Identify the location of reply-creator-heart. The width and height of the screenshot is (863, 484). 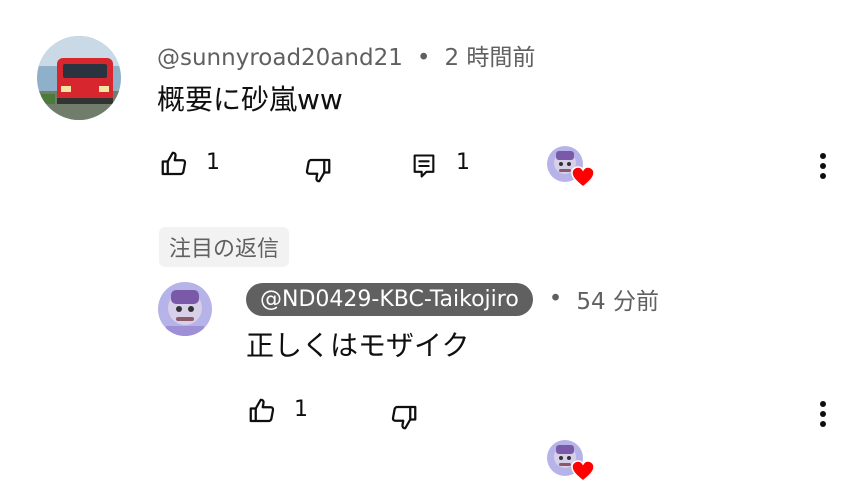
(571, 462).